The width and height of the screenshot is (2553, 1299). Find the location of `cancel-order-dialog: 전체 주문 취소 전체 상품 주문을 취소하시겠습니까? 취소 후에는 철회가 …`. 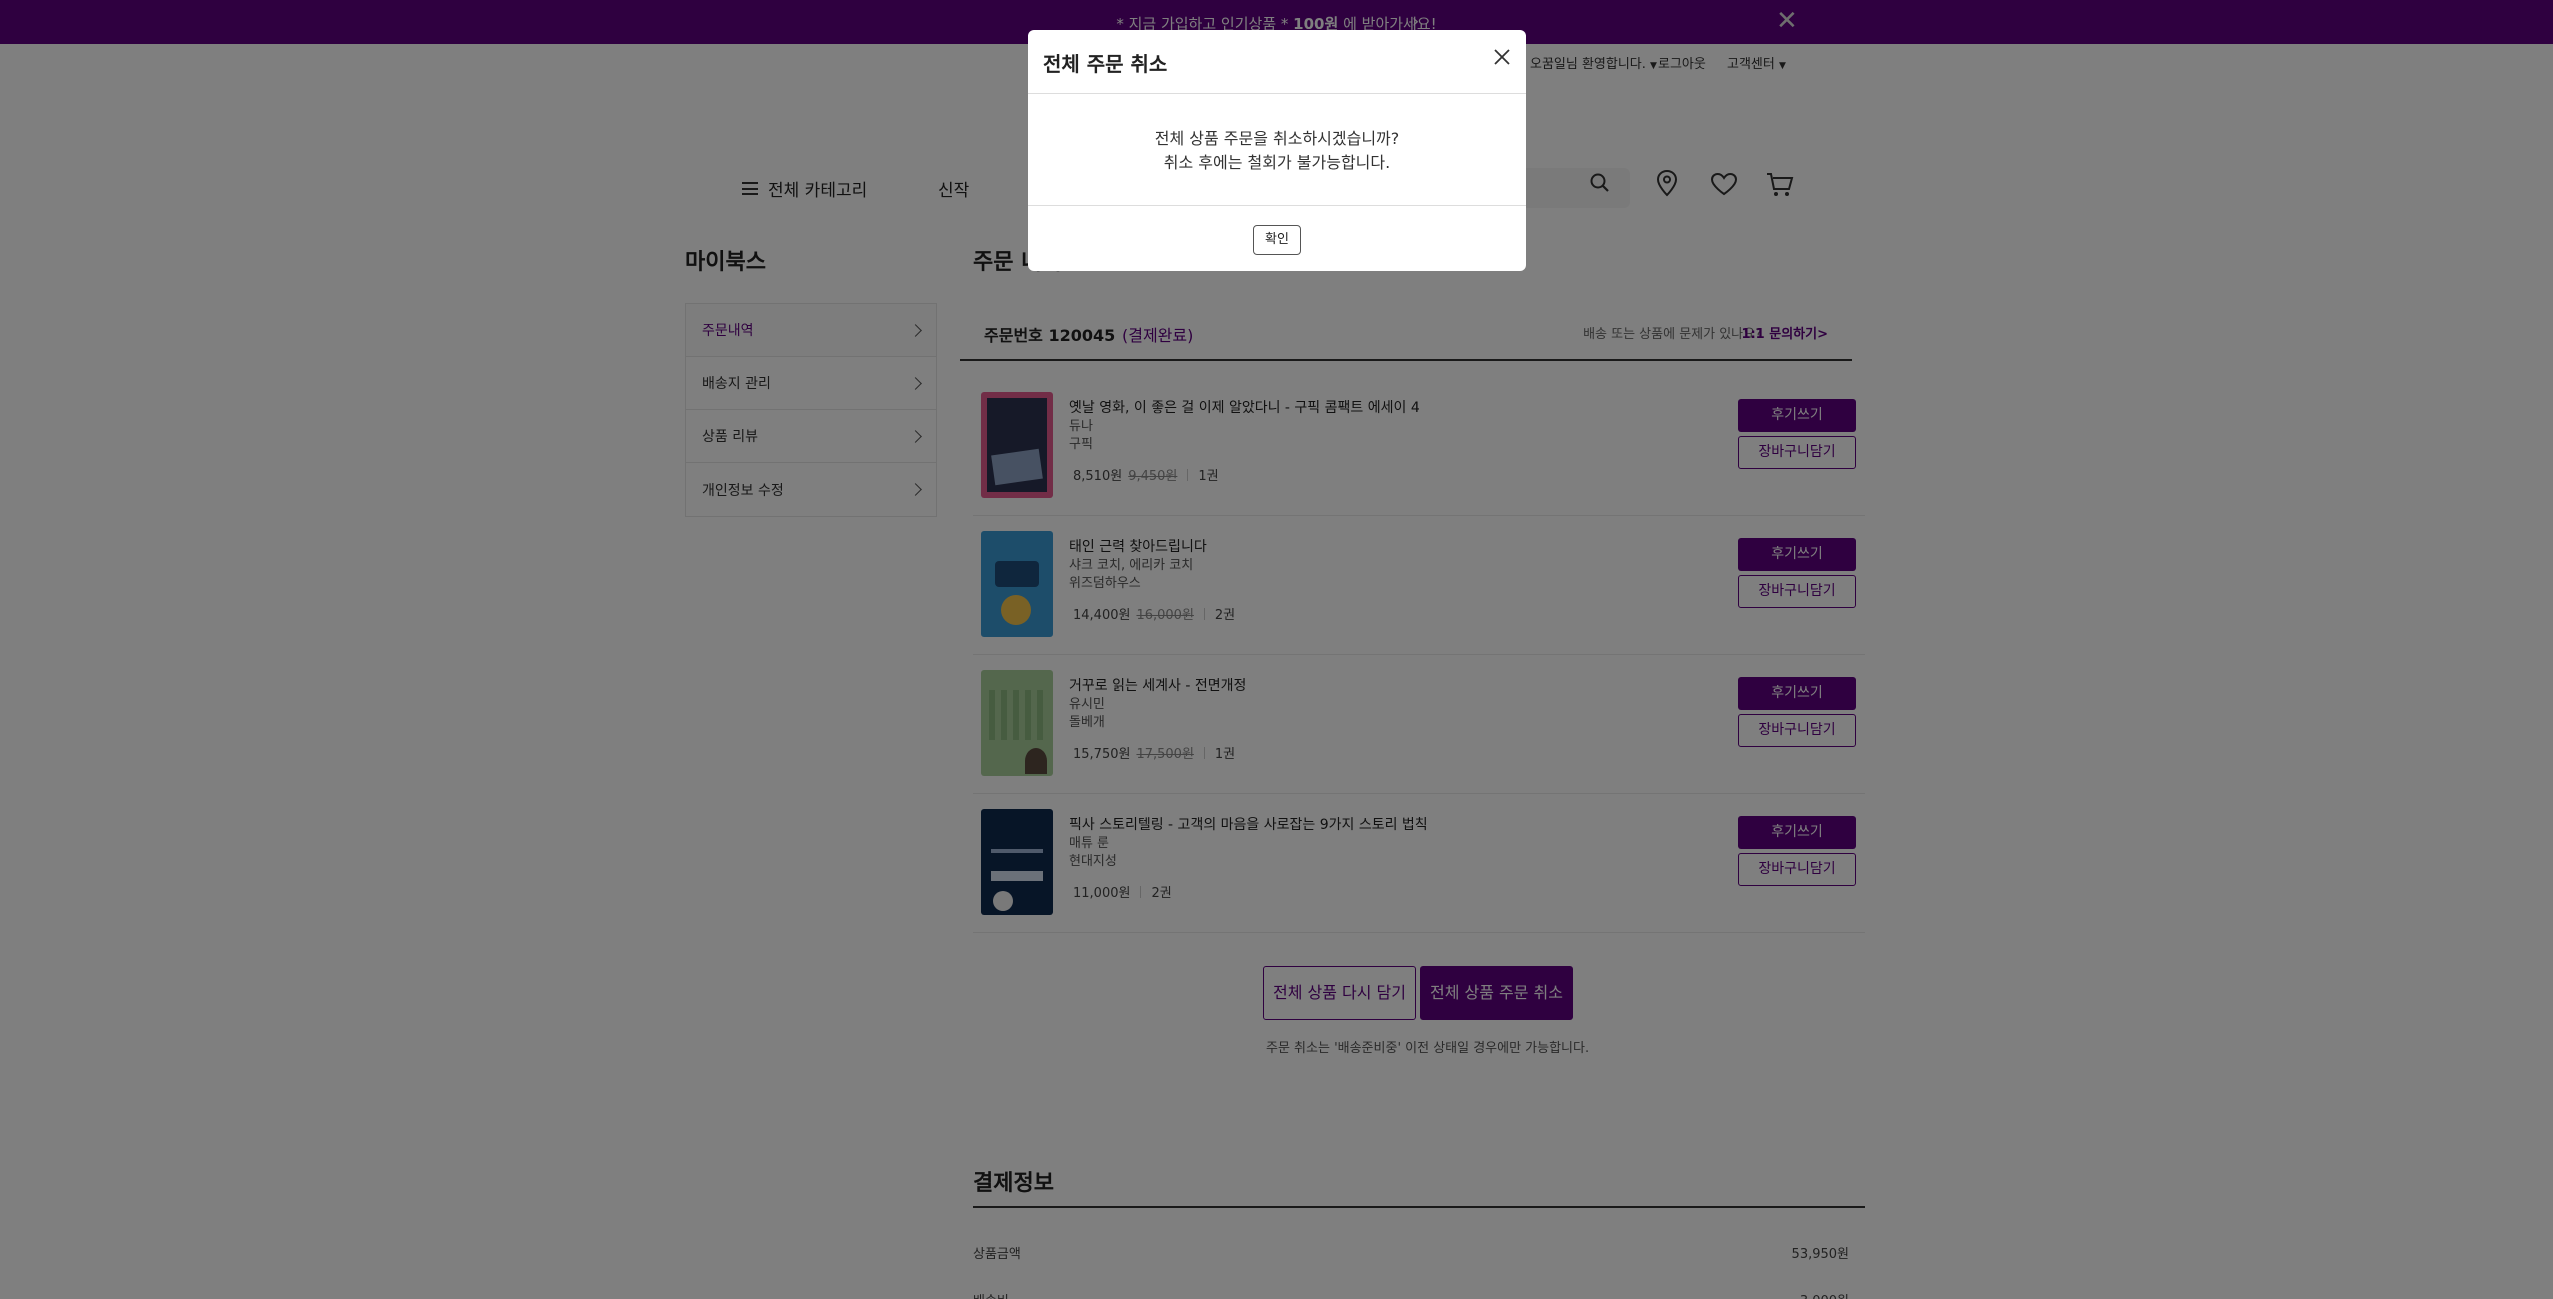

cancel-order-dialog: 전체 주문 취소 전체 상품 주문을 취소하시겠습니까? 취소 후에는 철회가 … is located at coordinates (1277, 150).